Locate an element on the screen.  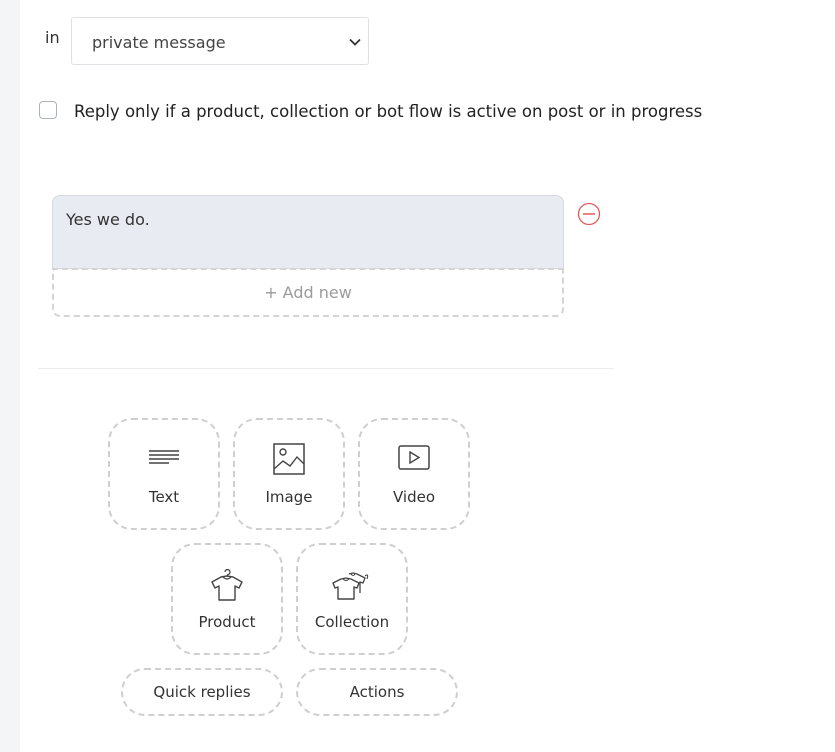
add-image-button: Image is located at coordinates (289, 474).